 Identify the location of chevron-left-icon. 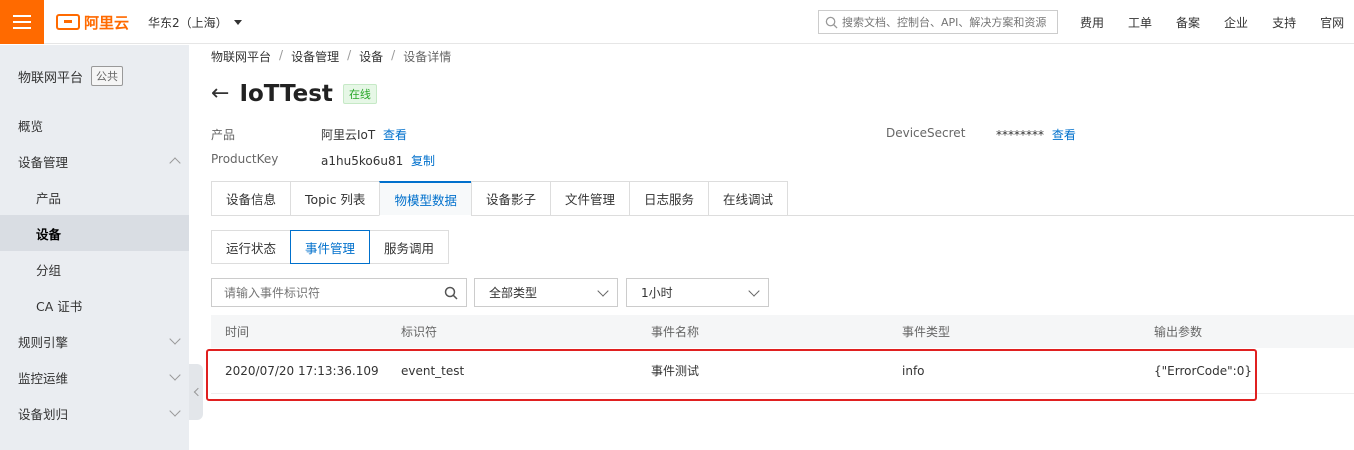
(197, 392).